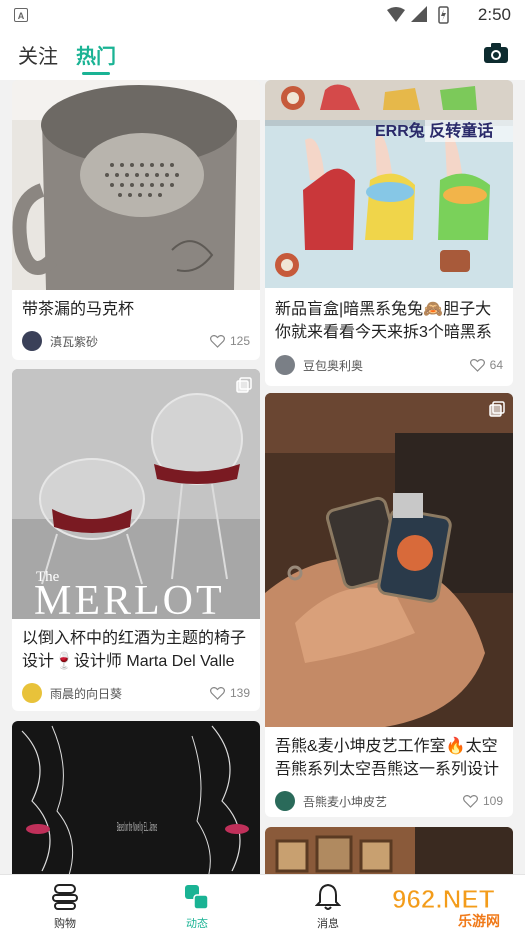 The width and height of the screenshot is (525, 934). Describe the element at coordinates (86, 693) in the screenshot. I see `author-name: 雨晨的向日葵` at that location.